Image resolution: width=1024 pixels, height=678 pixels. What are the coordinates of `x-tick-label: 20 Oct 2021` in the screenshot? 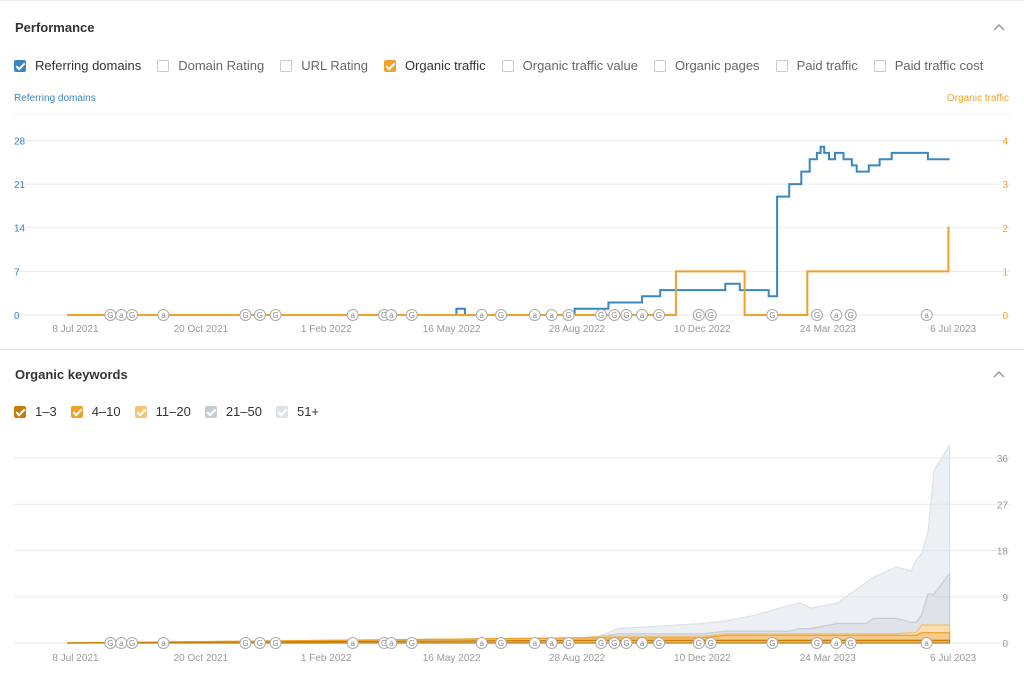 It's located at (201, 658).